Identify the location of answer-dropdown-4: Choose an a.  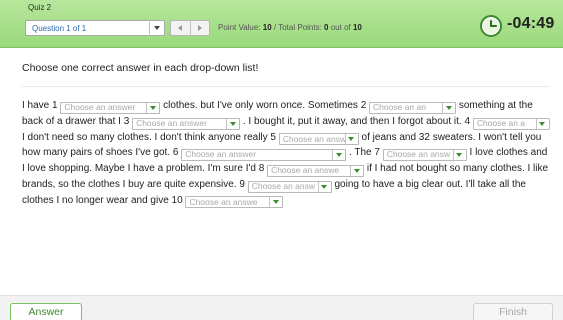
(511, 123).